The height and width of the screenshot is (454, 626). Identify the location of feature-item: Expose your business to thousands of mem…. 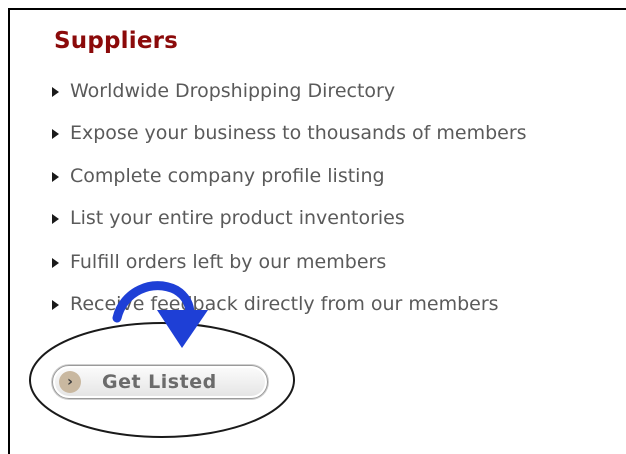
(289, 133).